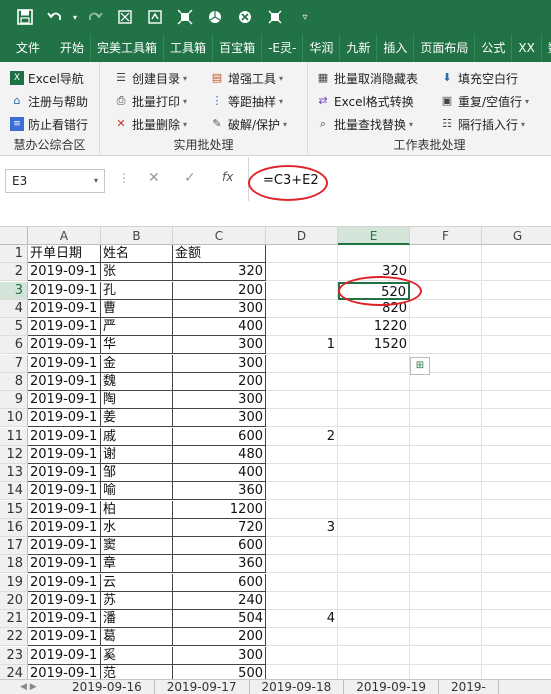  I want to click on row-header-12: 12, so click(14, 454).